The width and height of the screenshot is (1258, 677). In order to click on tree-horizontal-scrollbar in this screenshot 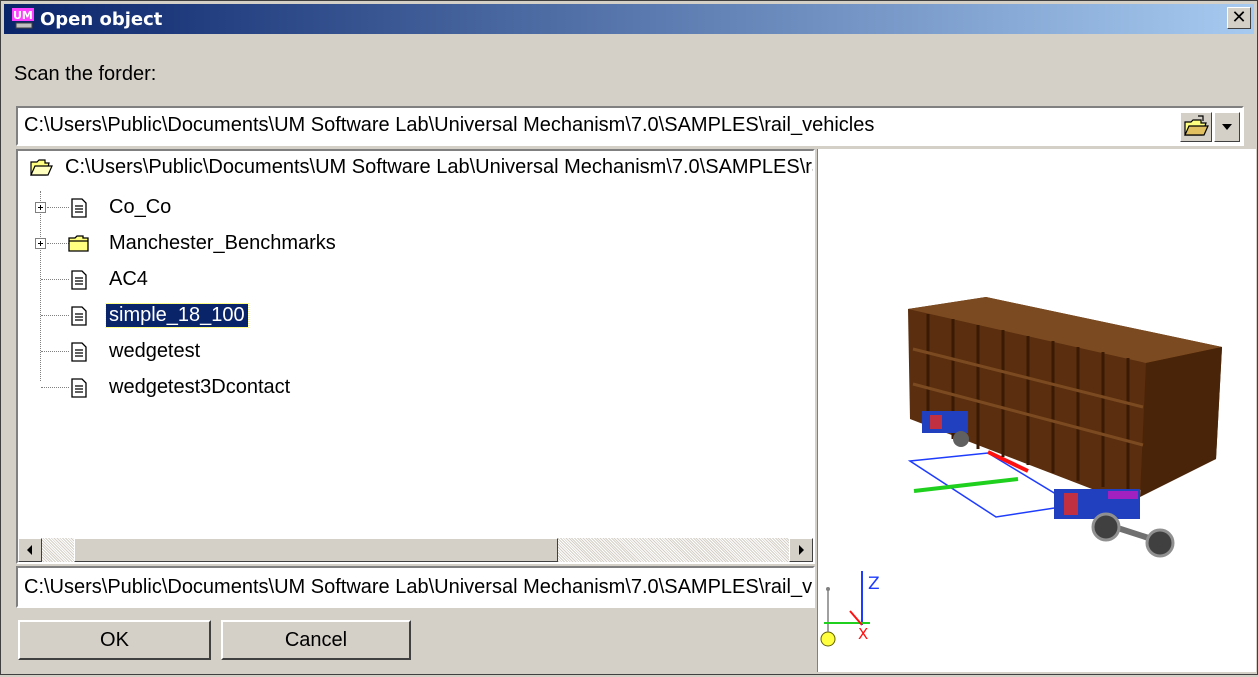, I will do `click(415, 550)`.